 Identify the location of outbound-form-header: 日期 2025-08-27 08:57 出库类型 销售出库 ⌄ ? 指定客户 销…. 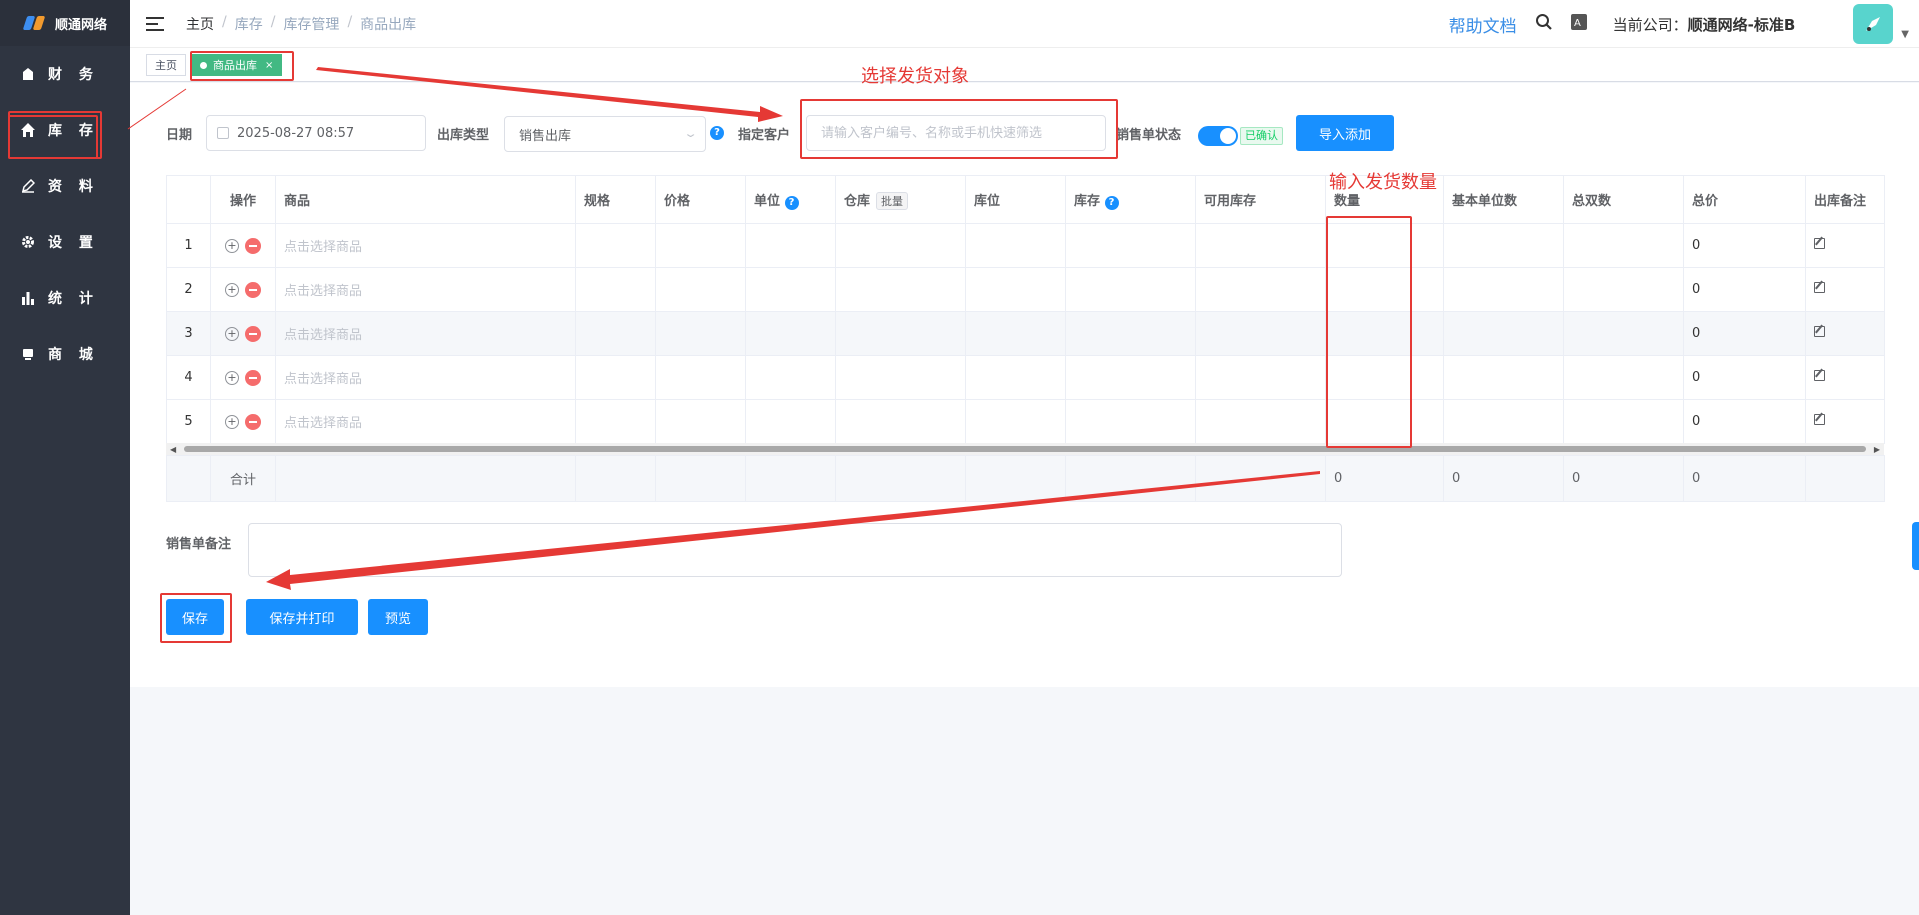
(1024, 133).